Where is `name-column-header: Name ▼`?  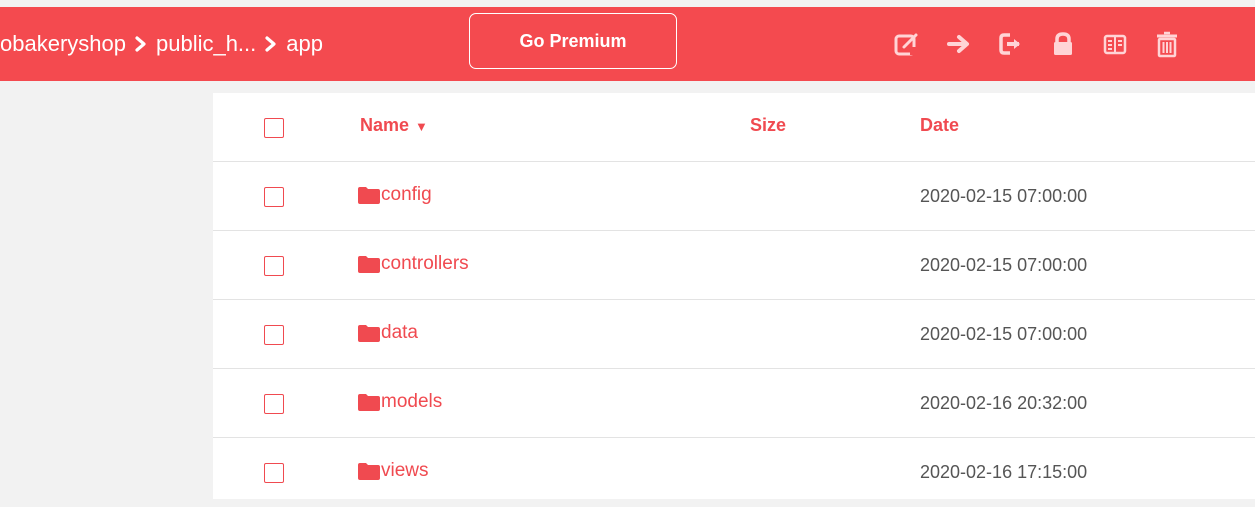 name-column-header: Name ▼ is located at coordinates (394, 125).